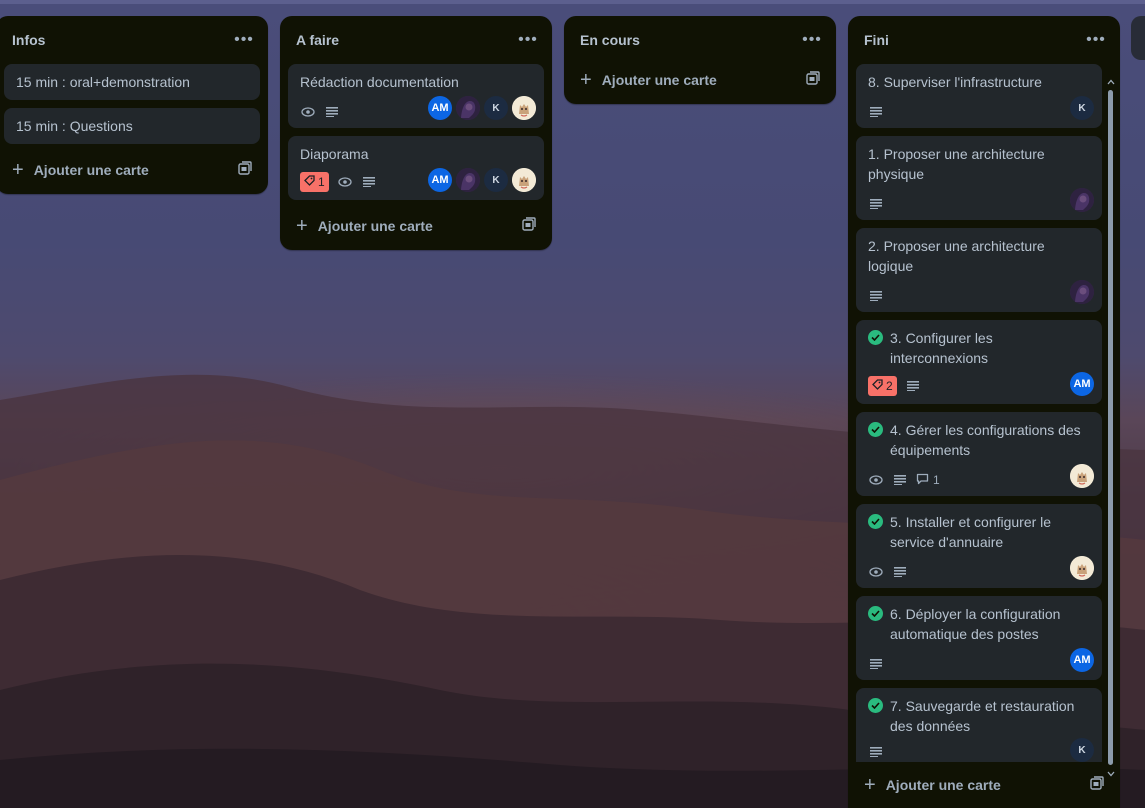  What do you see at coordinates (103, 82) in the screenshot?
I see `card-title: 15 min : oral+demonstration` at bounding box center [103, 82].